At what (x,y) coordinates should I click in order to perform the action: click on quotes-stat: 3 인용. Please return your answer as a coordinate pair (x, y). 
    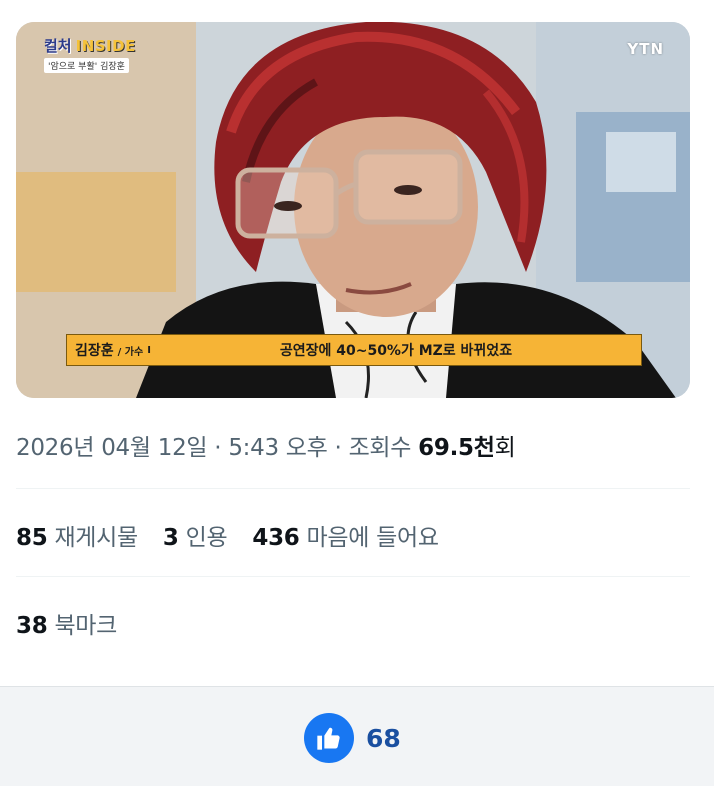
    Looking at the image, I should click on (195, 535).